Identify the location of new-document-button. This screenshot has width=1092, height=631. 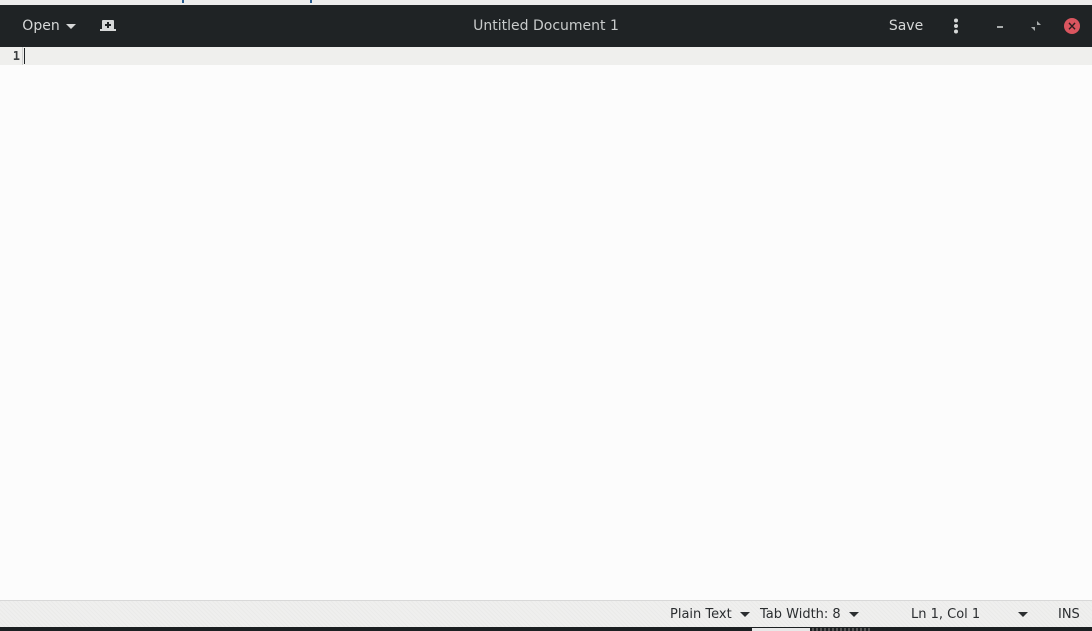
(108, 26).